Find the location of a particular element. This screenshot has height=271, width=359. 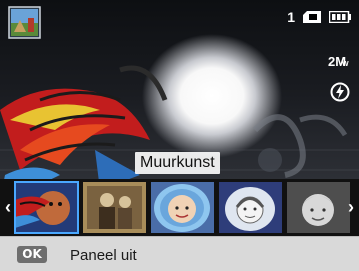

filter-thumb-soft is located at coordinates (318, 207).